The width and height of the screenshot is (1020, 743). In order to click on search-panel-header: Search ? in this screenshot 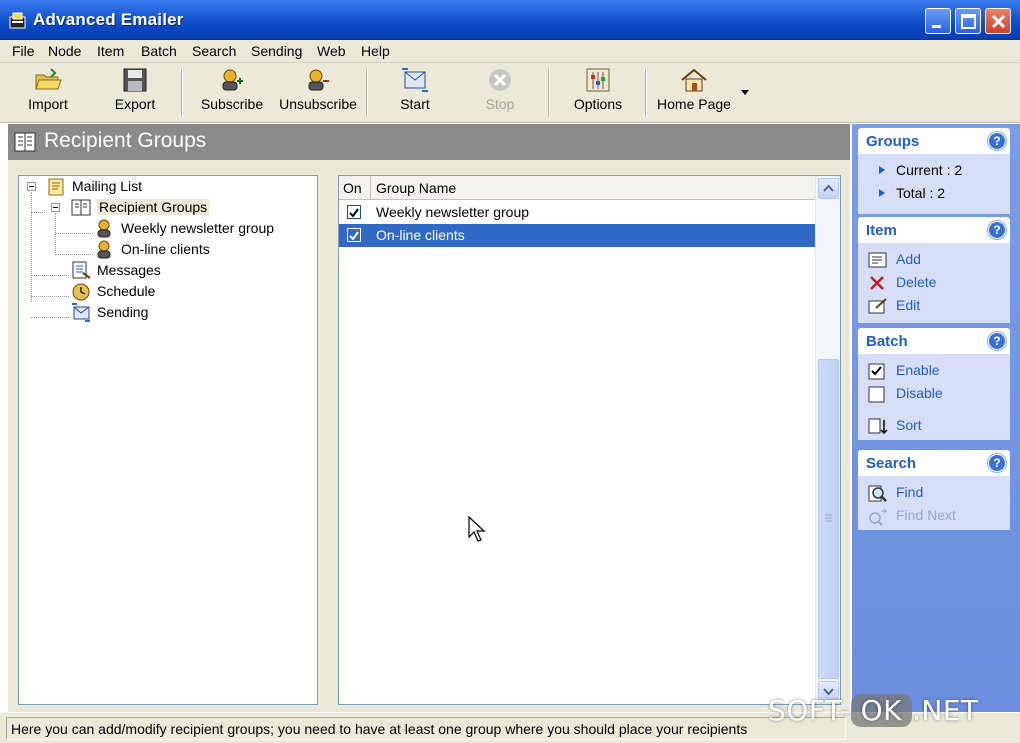, I will do `click(934, 463)`.